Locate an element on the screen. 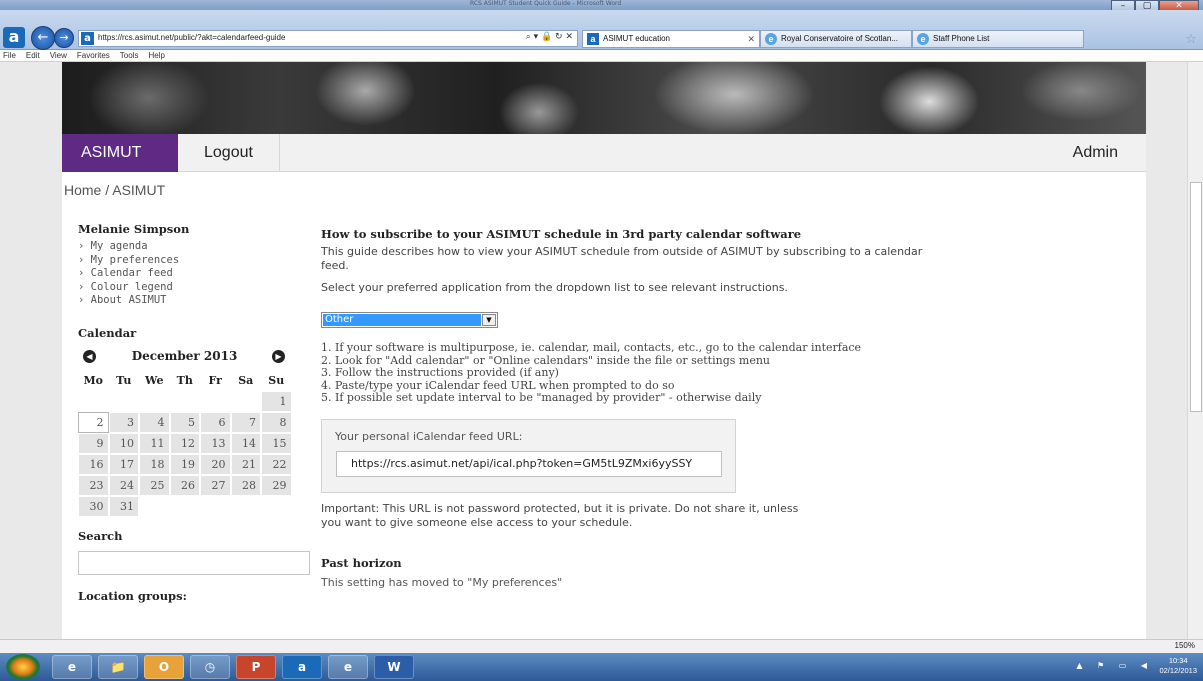  next-month-icon: ▶ is located at coordinates (278, 356).